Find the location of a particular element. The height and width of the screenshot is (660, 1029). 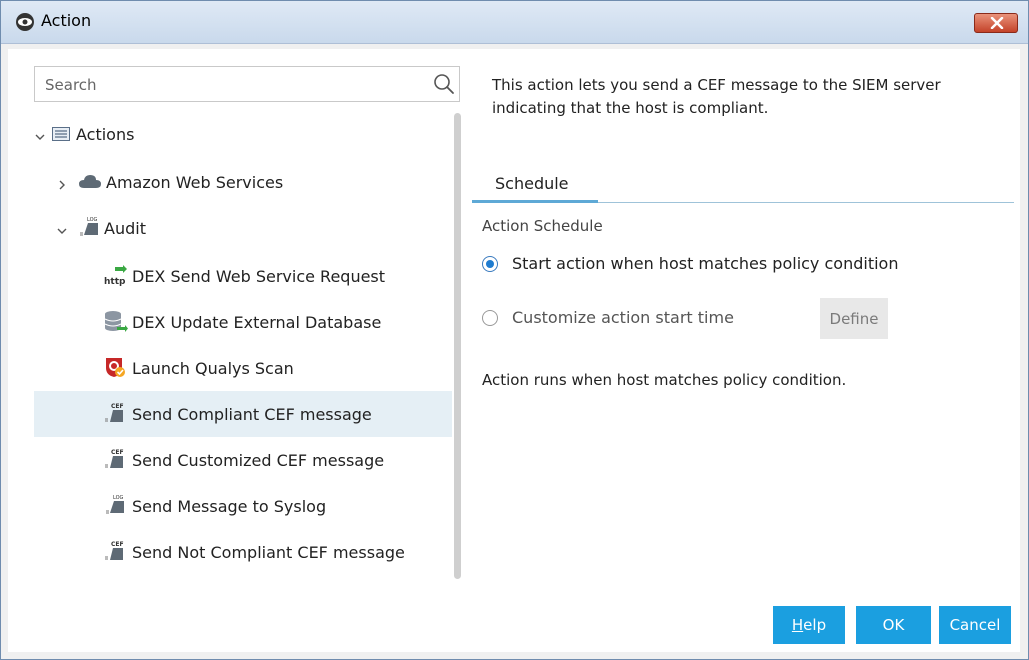

window-title: Action is located at coordinates (66, 20).